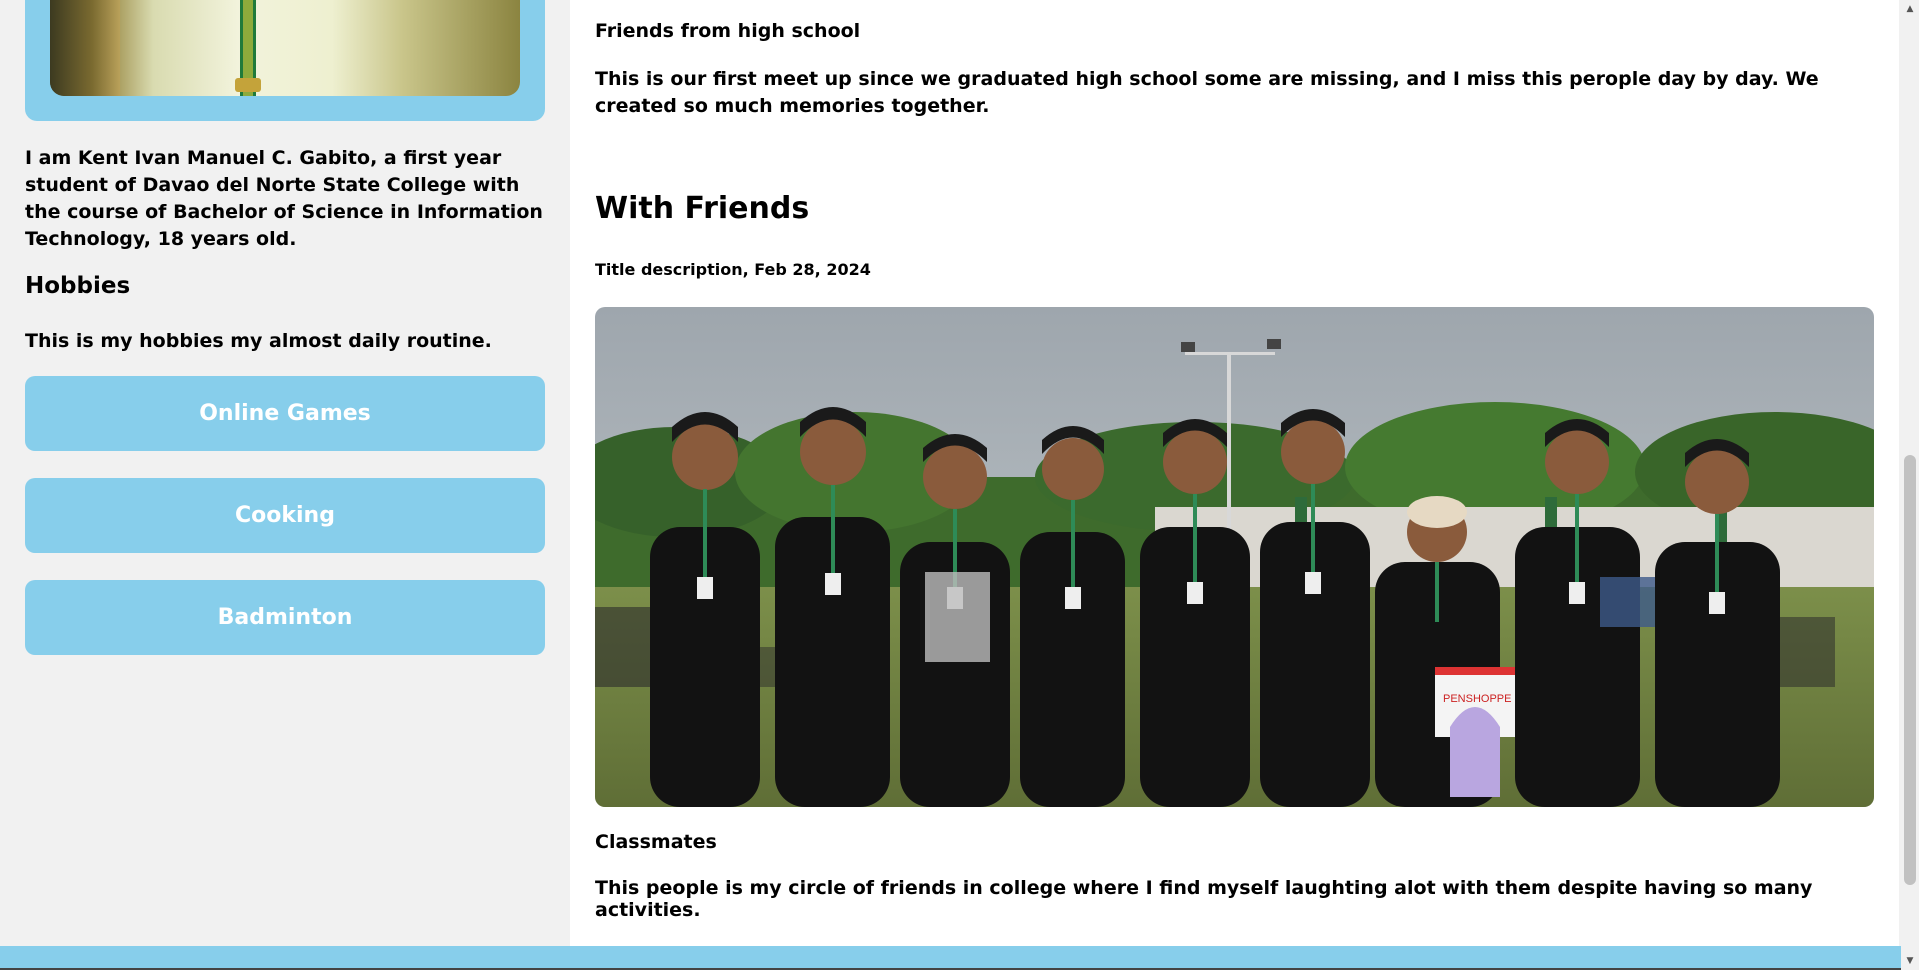 Image resolution: width=1919 pixels, height=970 pixels. I want to click on scrollbar-thumb, so click(1910, 670).